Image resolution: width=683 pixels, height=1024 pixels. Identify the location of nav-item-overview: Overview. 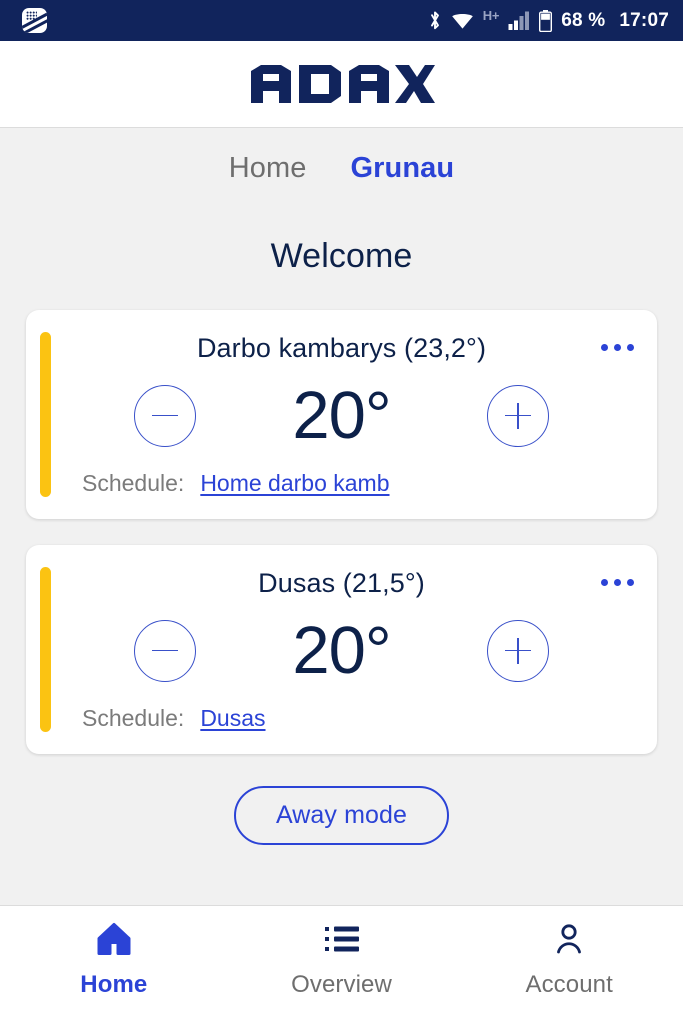
(342, 960).